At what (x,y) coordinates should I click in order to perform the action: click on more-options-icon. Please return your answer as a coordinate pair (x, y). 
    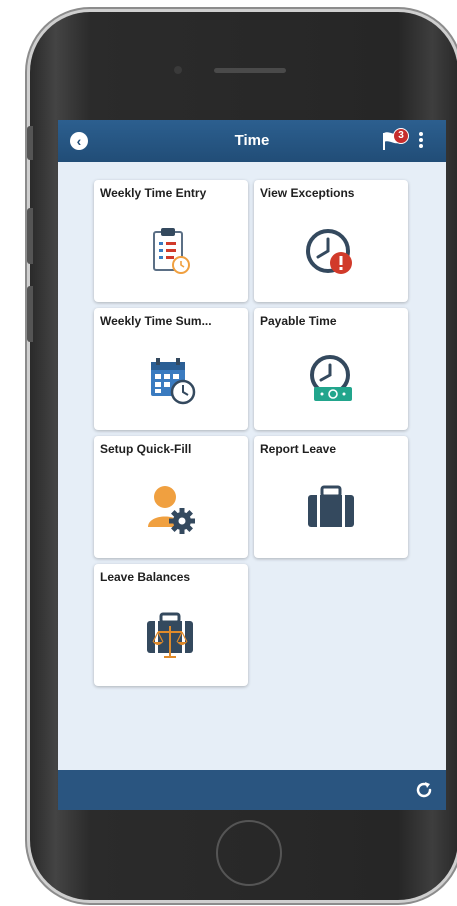
    Looking at the image, I should click on (421, 141).